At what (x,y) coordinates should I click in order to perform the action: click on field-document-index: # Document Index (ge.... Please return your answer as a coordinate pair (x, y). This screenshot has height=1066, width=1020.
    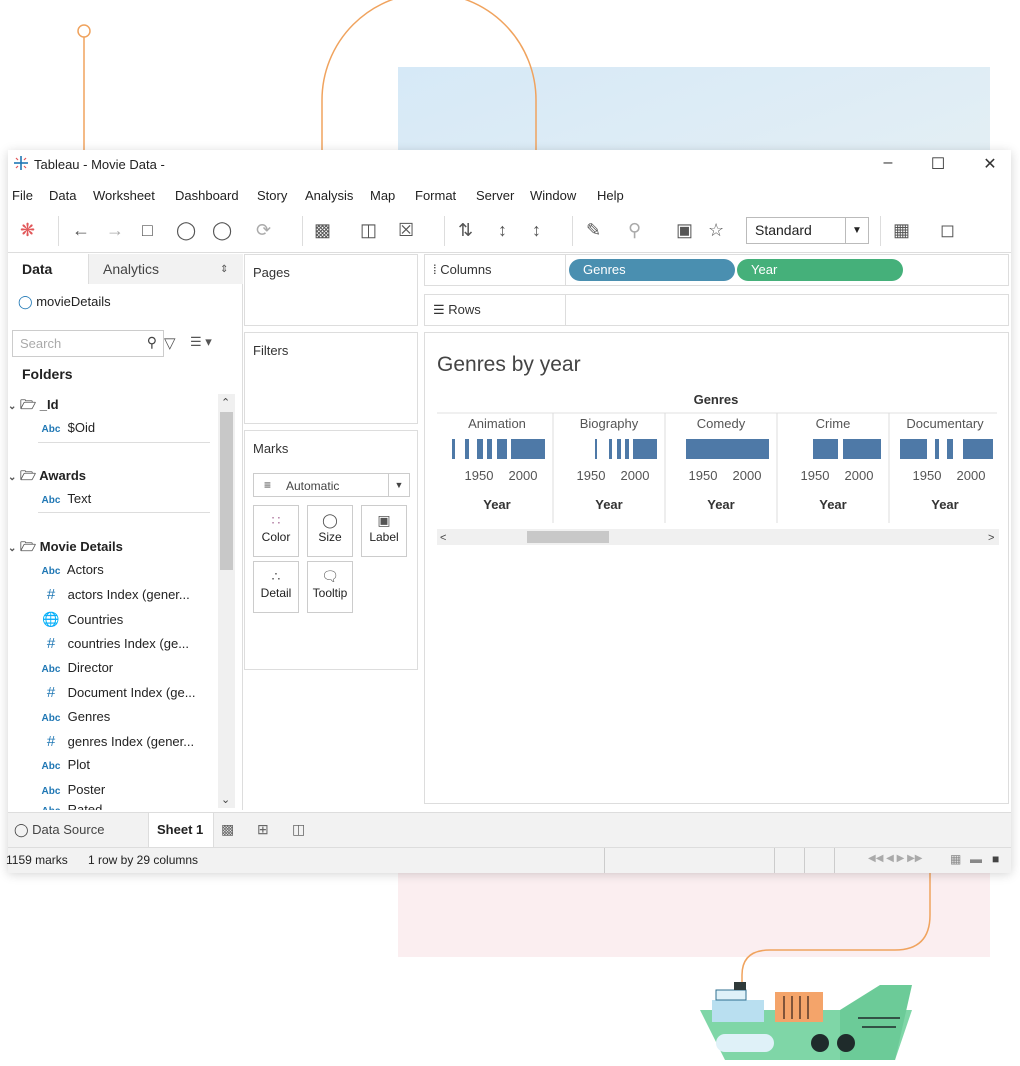
    Looking at the image, I should click on (117, 692).